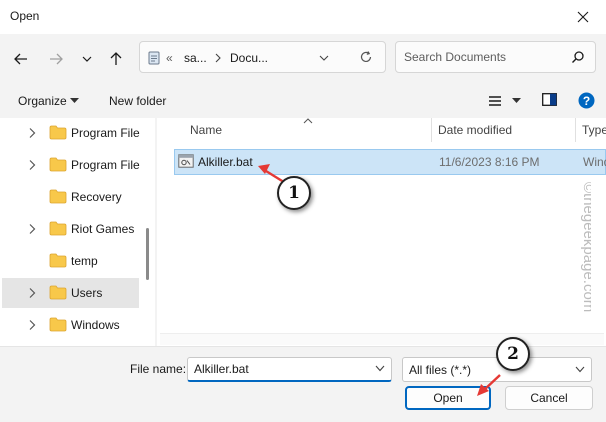 This screenshot has height=422, width=606. I want to click on file-row: Alkiller.bat 11/6/2023 8:16 PM Wind, so click(390, 162).